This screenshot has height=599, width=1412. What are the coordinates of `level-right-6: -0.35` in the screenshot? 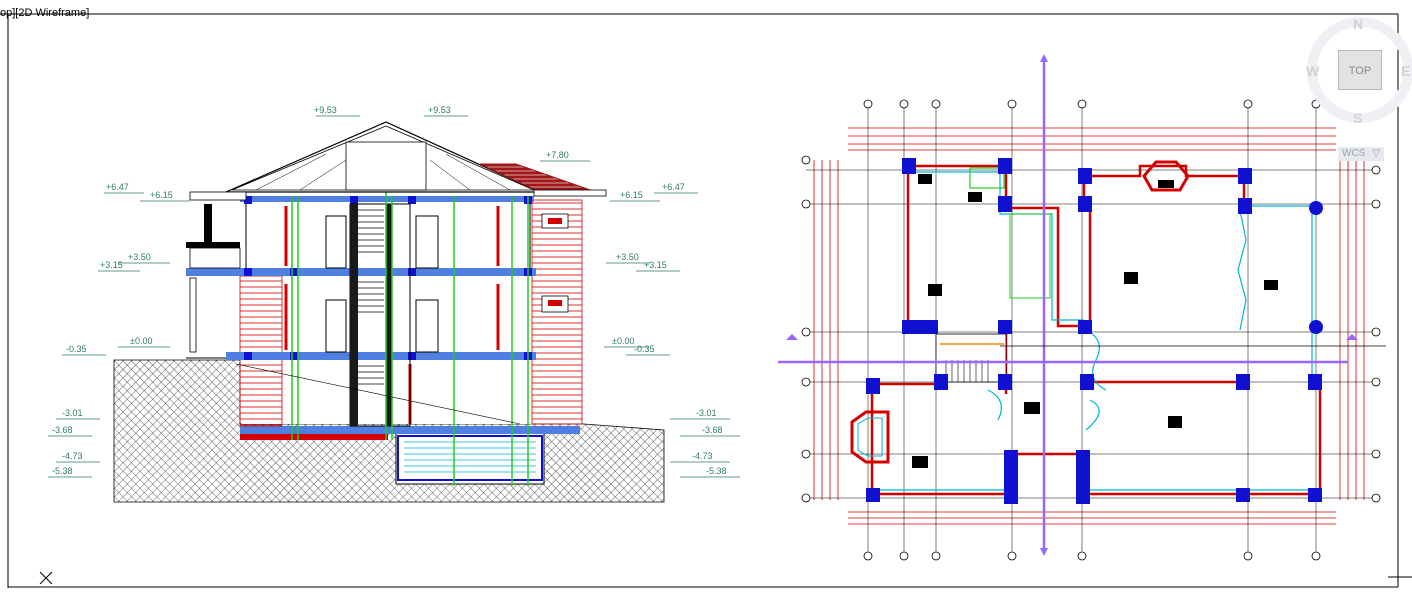 It's located at (644, 349).